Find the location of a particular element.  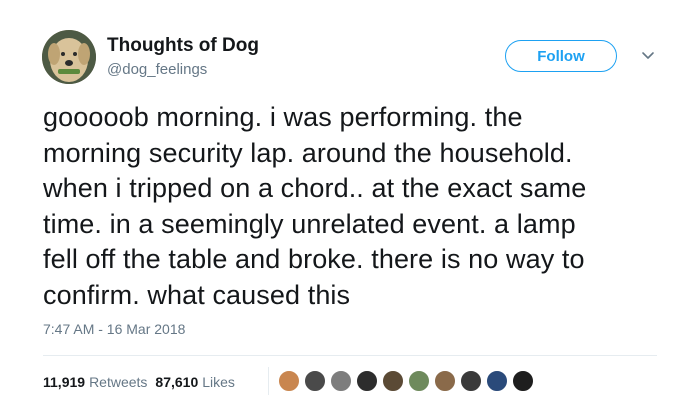

liker-avatars is located at coordinates (408, 381).